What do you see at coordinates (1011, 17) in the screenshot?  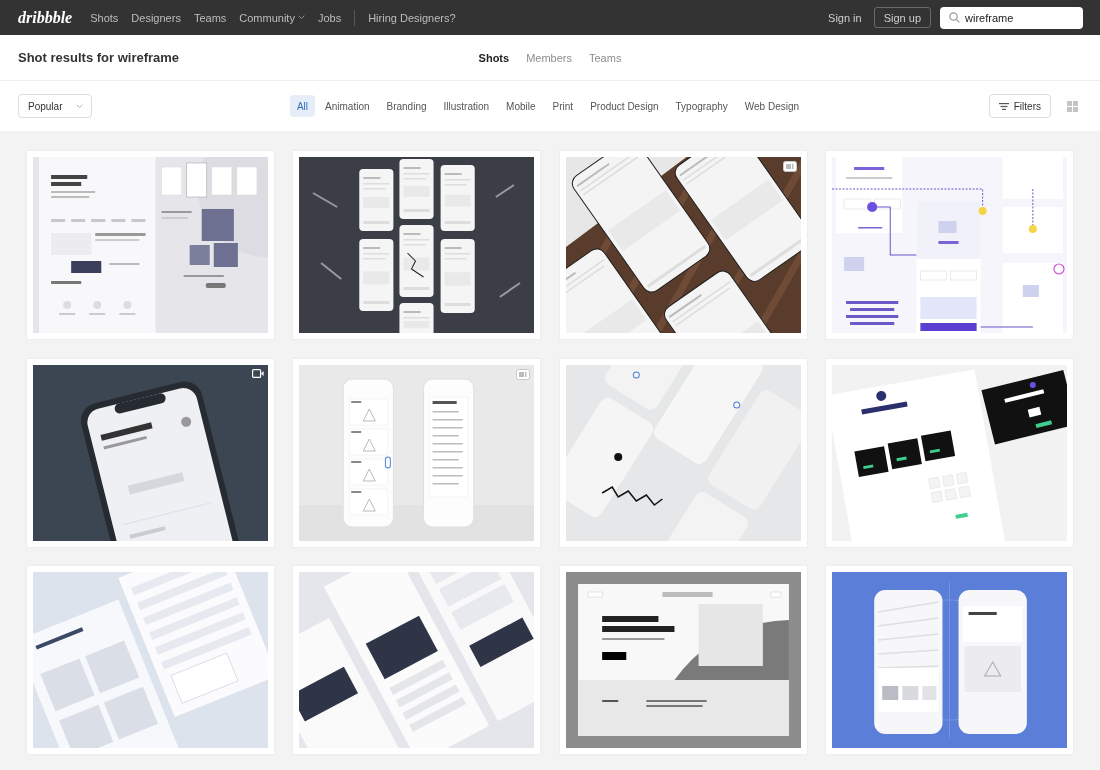 I see `search-field: wireframe` at bounding box center [1011, 17].